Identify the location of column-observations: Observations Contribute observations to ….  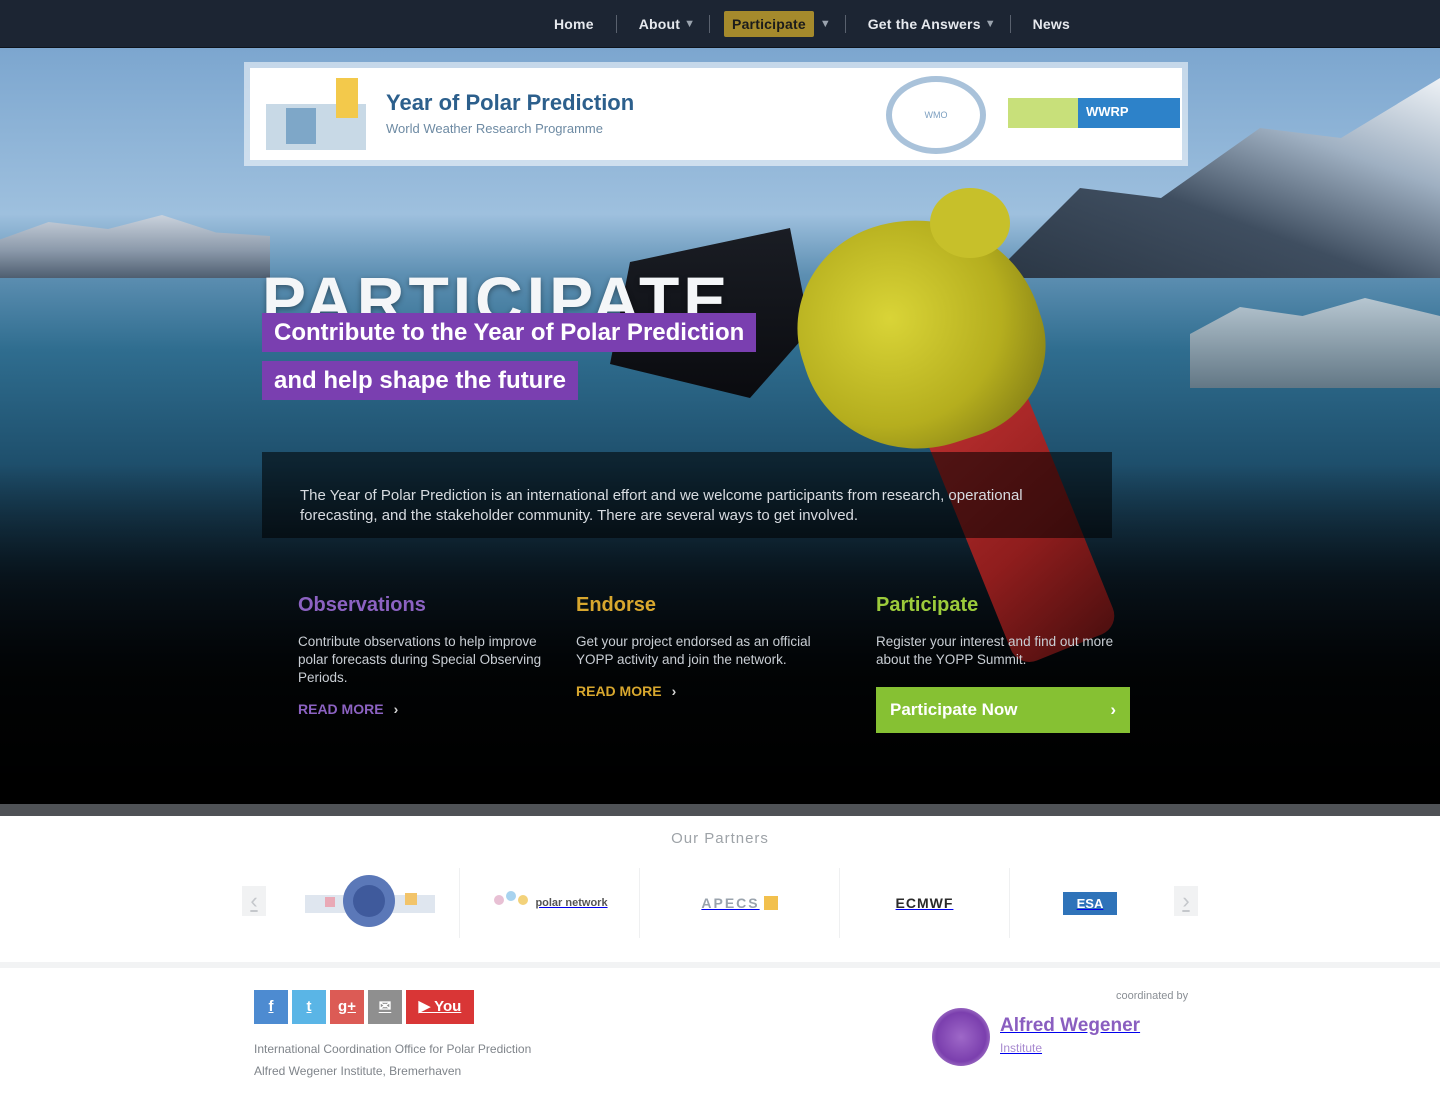
(420, 656).